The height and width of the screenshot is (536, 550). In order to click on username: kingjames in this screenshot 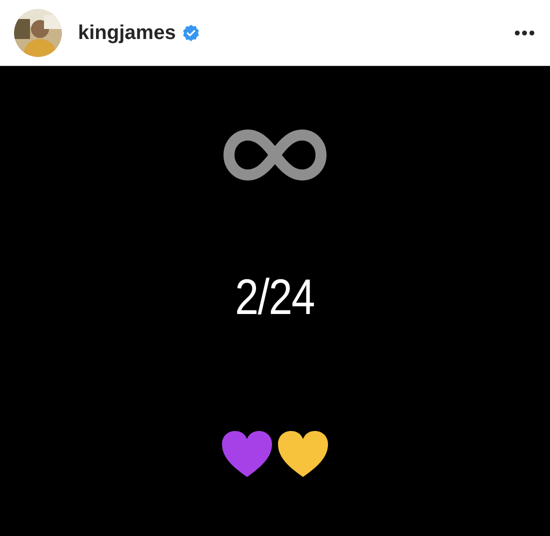, I will do `click(127, 33)`.